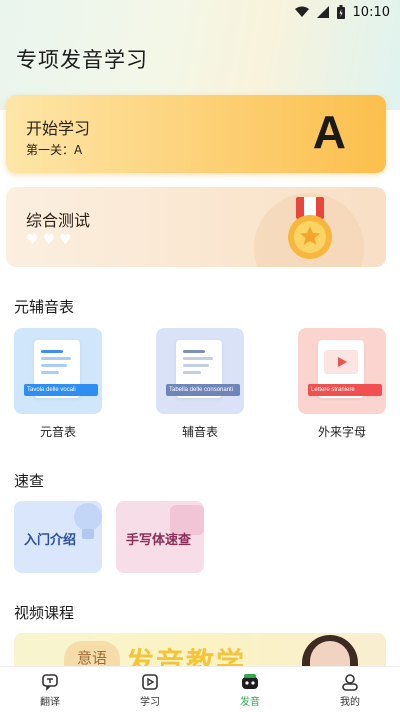  I want to click on foreign-letters-tile: Lettere straniere, so click(342, 371).